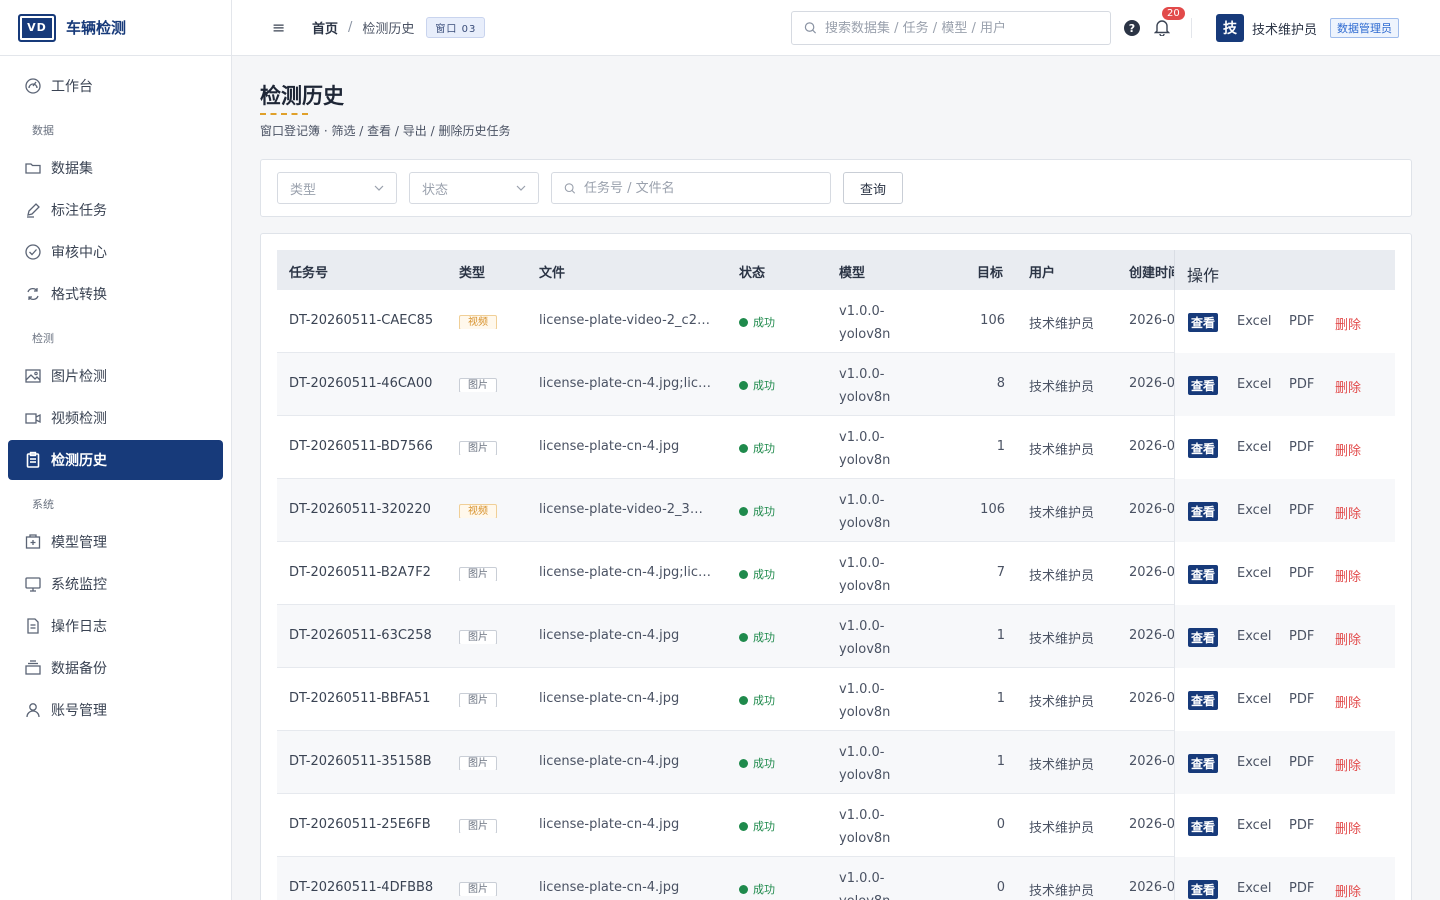 The image size is (1440, 900). Describe the element at coordinates (865, 523) in the screenshot. I see `model-name: yolov8n` at that location.